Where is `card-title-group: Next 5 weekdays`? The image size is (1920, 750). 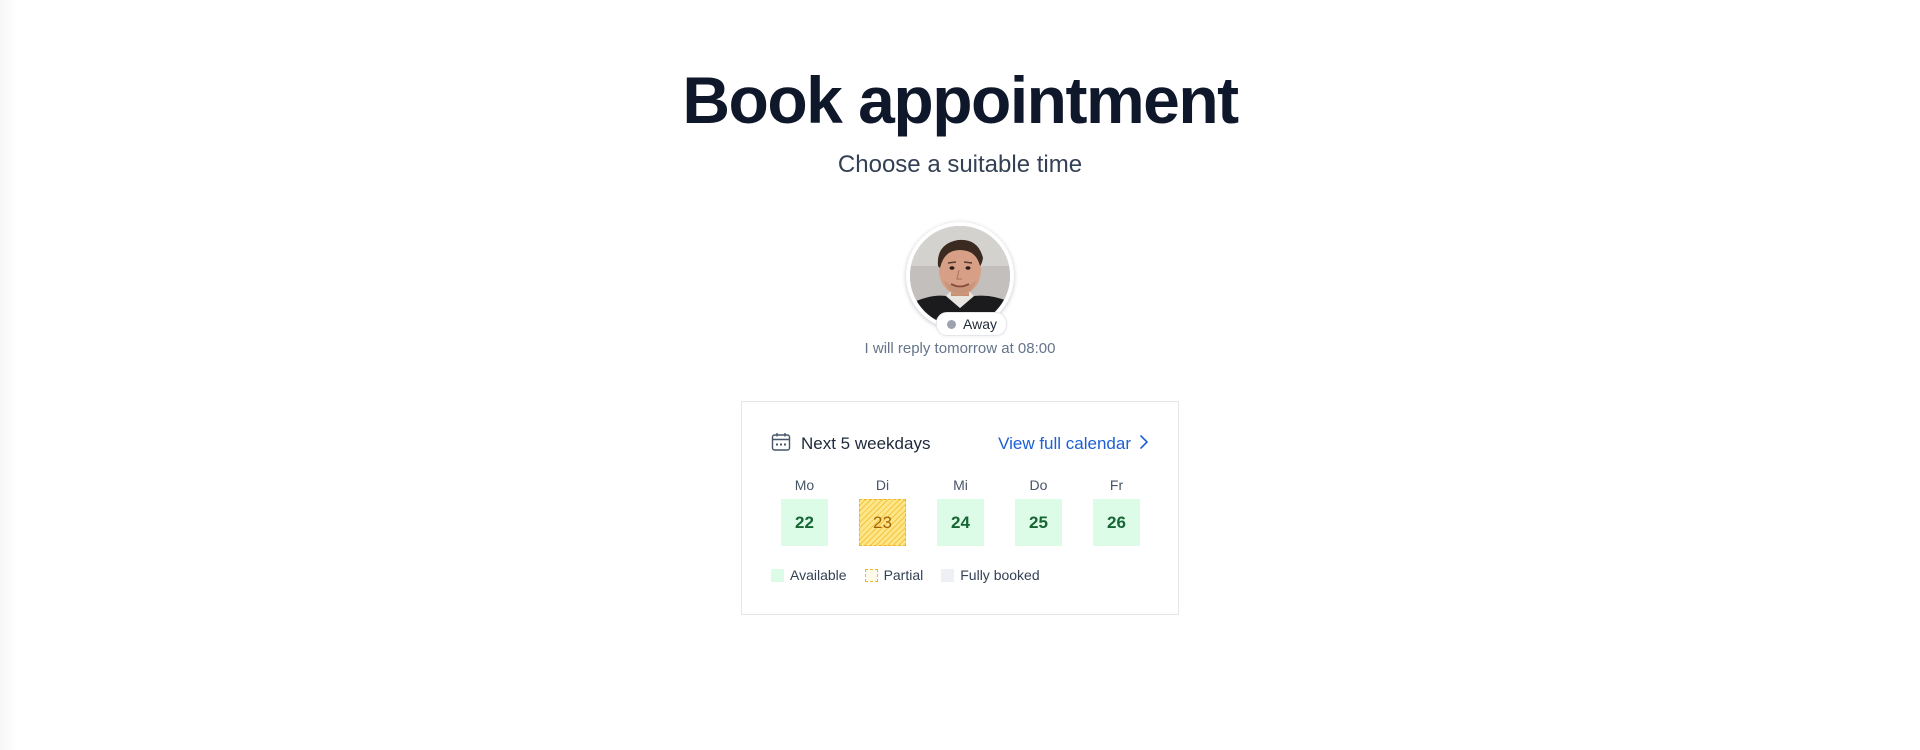 card-title-group: Next 5 weekdays is located at coordinates (850, 444).